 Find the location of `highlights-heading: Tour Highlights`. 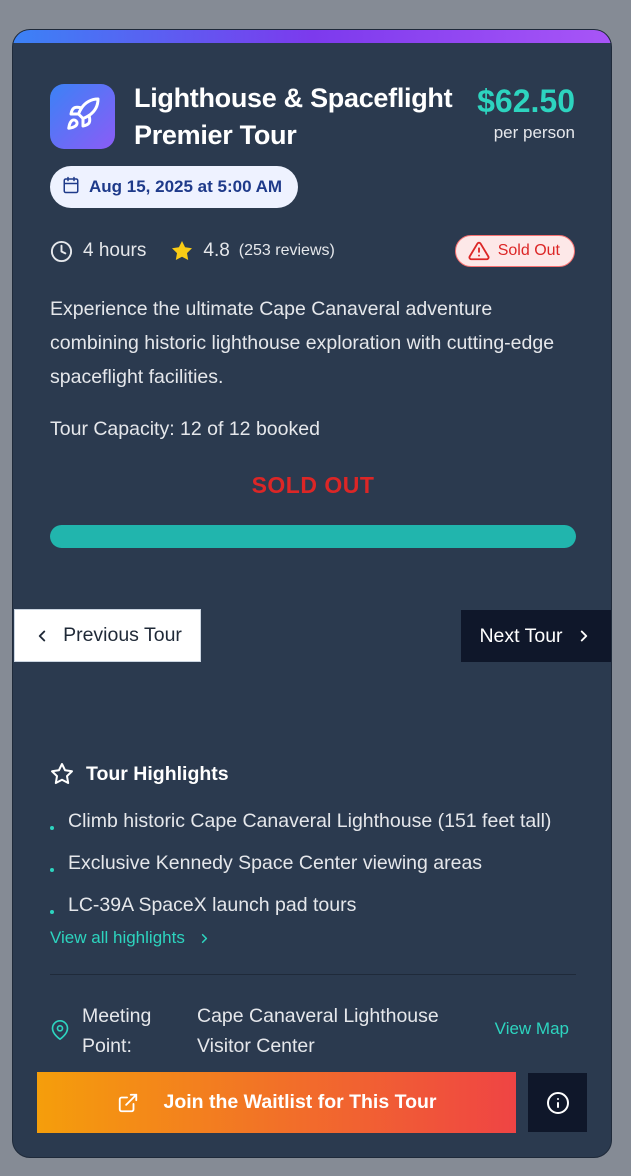

highlights-heading: Tour Highlights is located at coordinates (139, 774).